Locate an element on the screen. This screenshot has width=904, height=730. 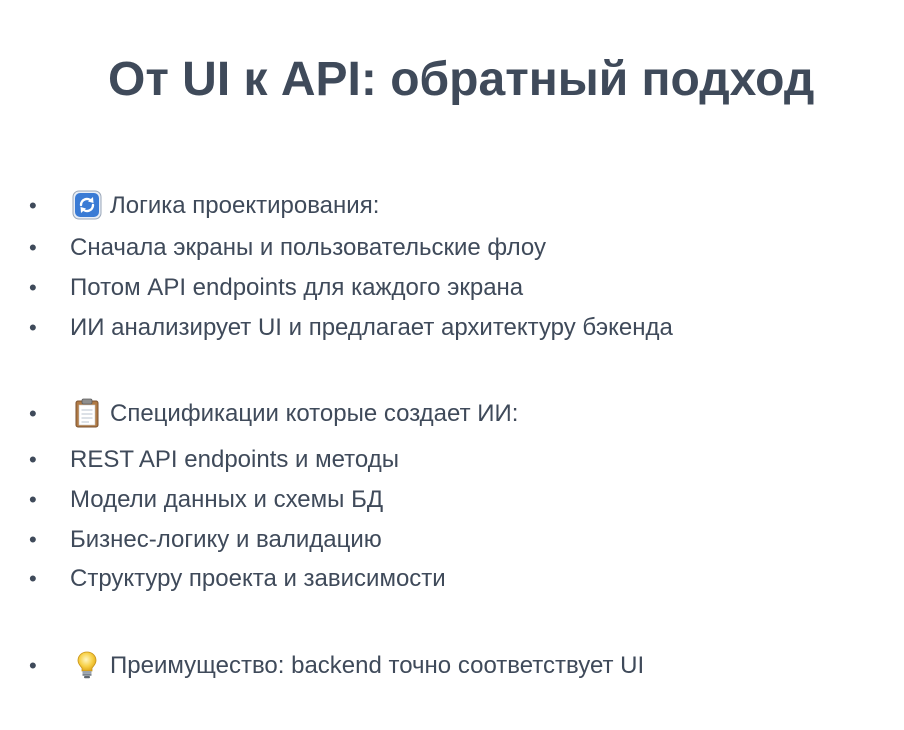
list-item: • Бизнес-логику и валидацию is located at coordinates (440, 541).